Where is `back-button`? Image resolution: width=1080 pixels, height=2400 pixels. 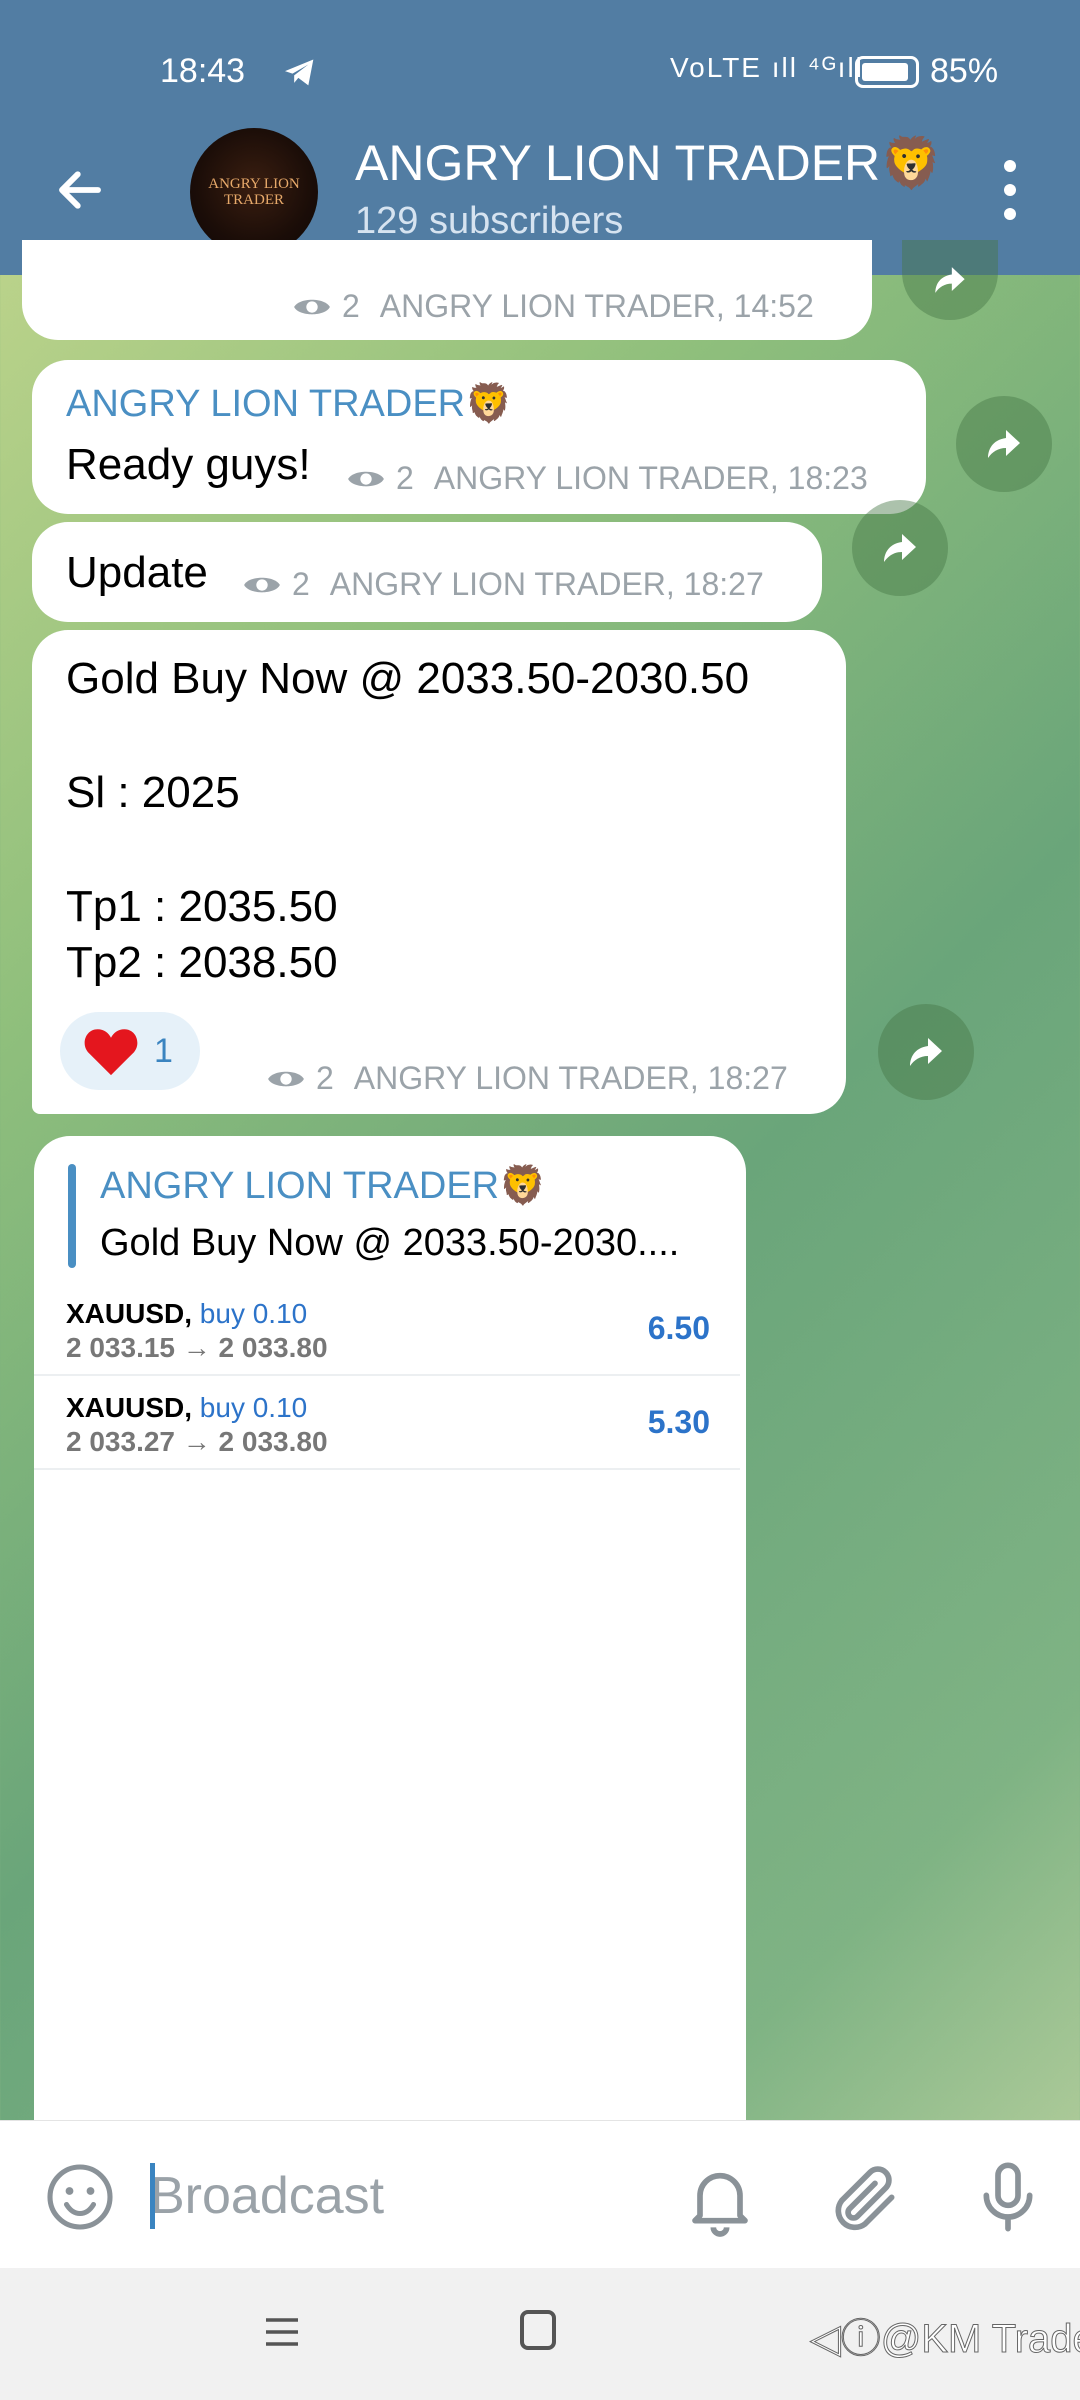
back-button is located at coordinates (80, 190).